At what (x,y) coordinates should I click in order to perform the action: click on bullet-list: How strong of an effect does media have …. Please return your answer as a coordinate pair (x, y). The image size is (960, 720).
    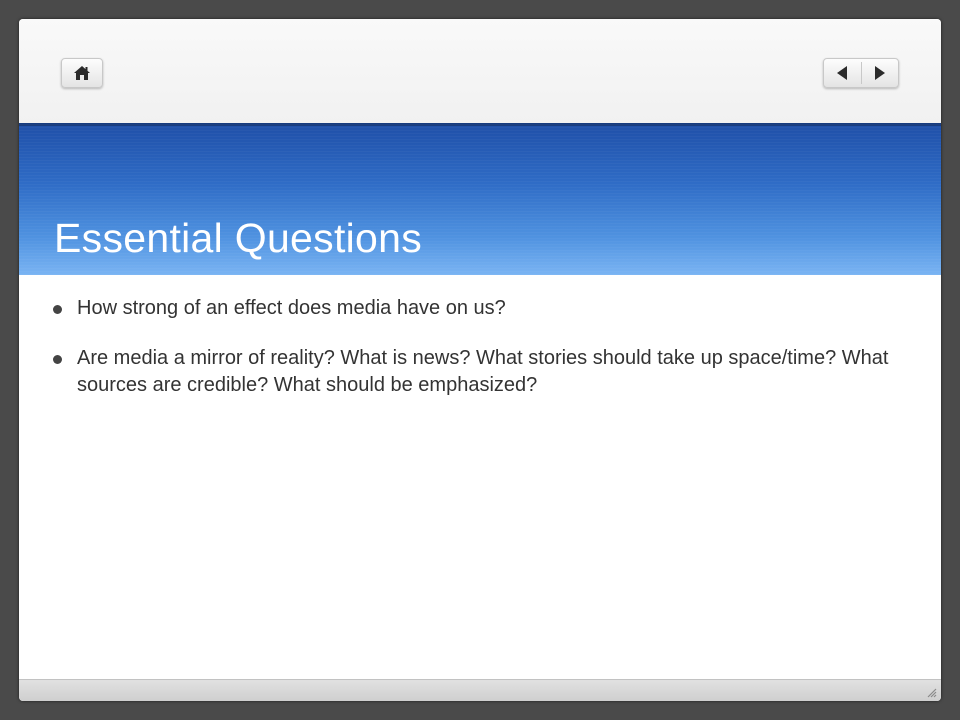
    Looking at the image, I should click on (478, 347).